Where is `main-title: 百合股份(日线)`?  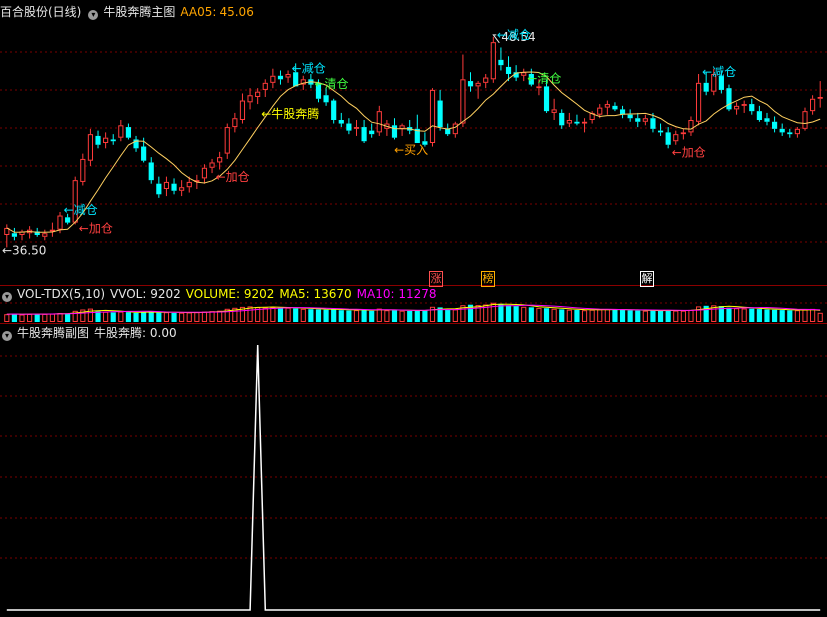 main-title: 百合股份(日线) is located at coordinates (41, 12).